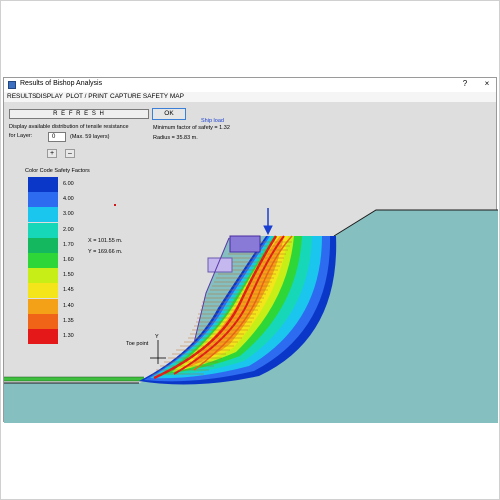 This screenshot has width=500, height=500. What do you see at coordinates (68, 275) in the screenshot?
I see `legend-value: 1.50` at bounding box center [68, 275].